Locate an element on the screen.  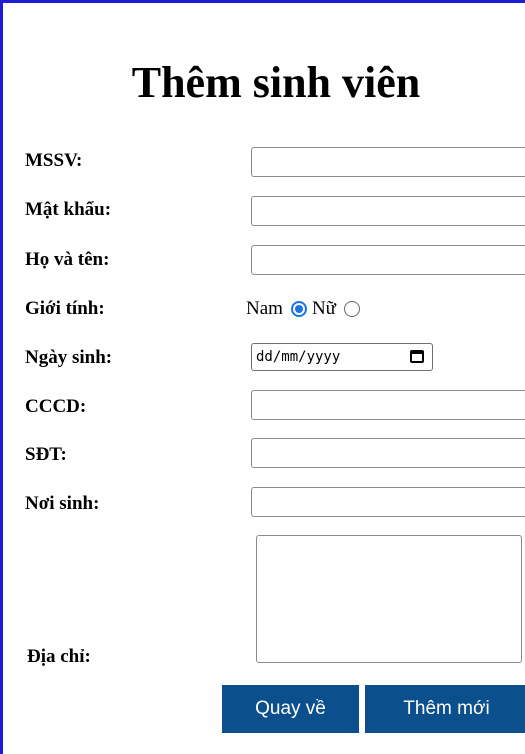
gender-option-female-radio is located at coordinates (351, 309).